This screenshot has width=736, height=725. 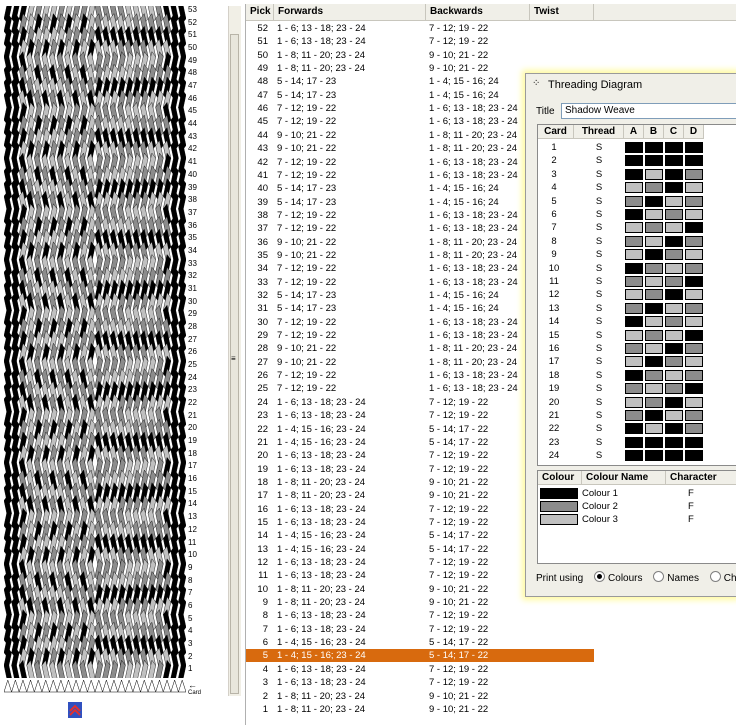 What do you see at coordinates (420, 615) in the screenshot?
I see `table-row: 8 1 - 6; 13 - 18; 23 - 24 7 - 12; 19 - 22` at bounding box center [420, 615].